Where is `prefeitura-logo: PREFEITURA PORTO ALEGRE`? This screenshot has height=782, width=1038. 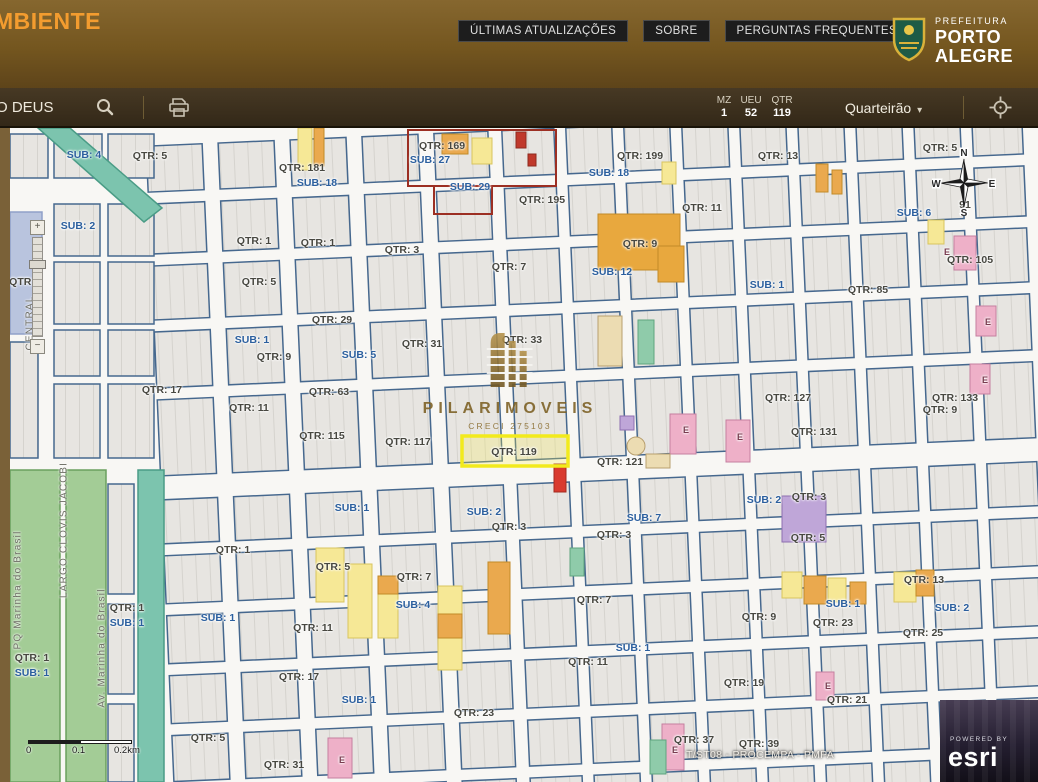
prefeitura-logo: PREFEITURA PORTO ALEGRE is located at coordinates (952, 41).